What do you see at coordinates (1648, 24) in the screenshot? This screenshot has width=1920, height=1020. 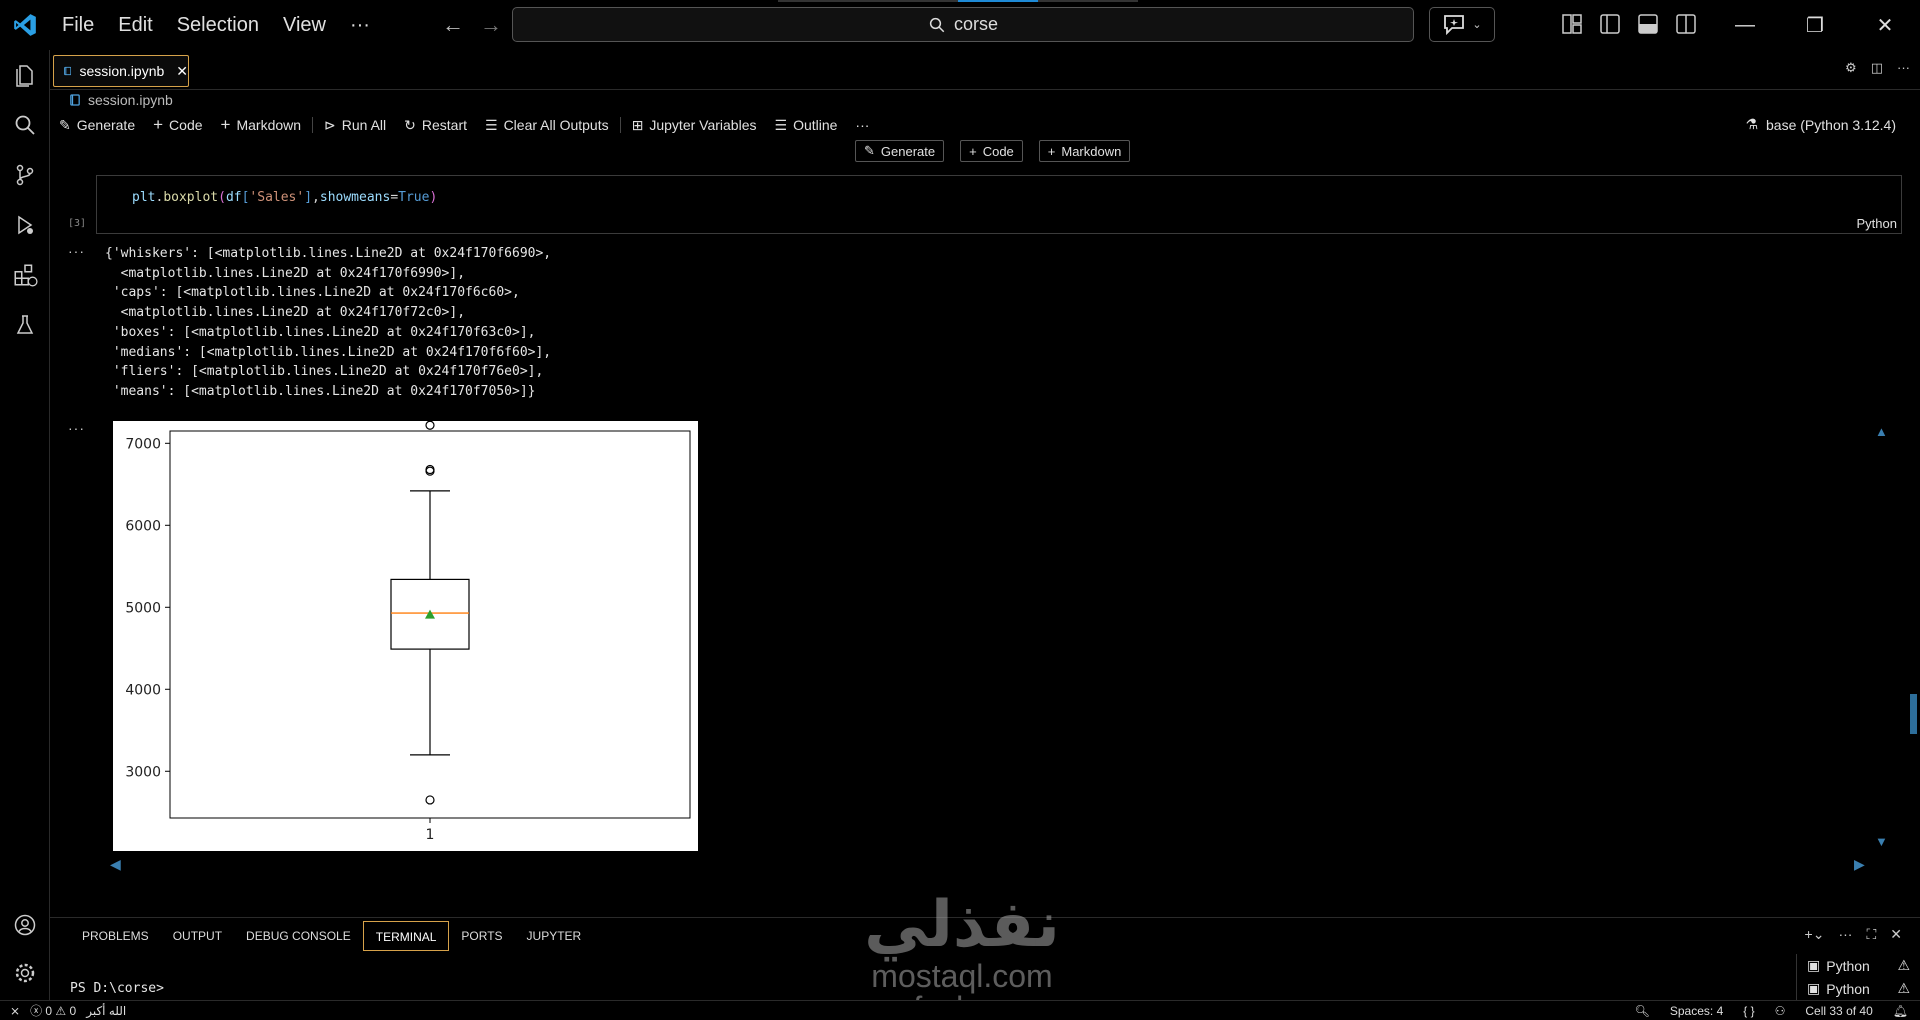 I see `toggle-panel-icon` at bounding box center [1648, 24].